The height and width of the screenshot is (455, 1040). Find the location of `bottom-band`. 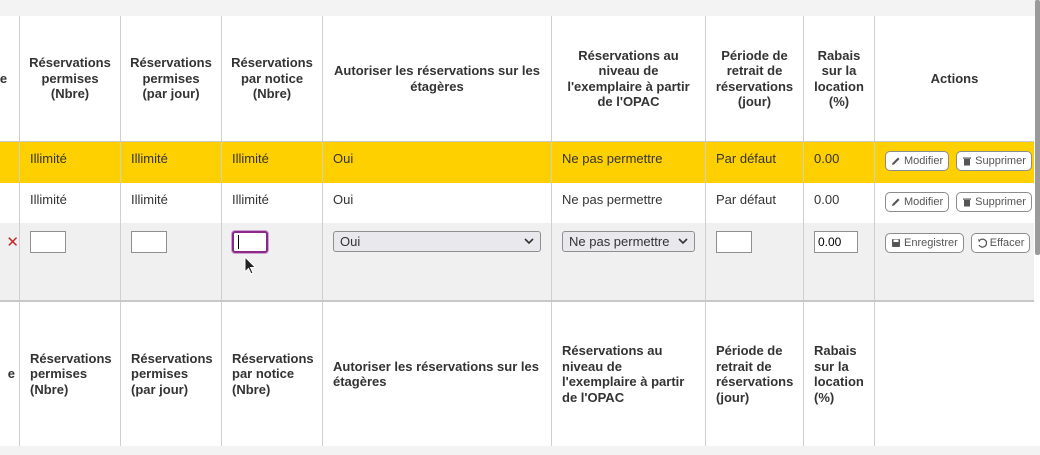

bottom-band is located at coordinates (520, 450).